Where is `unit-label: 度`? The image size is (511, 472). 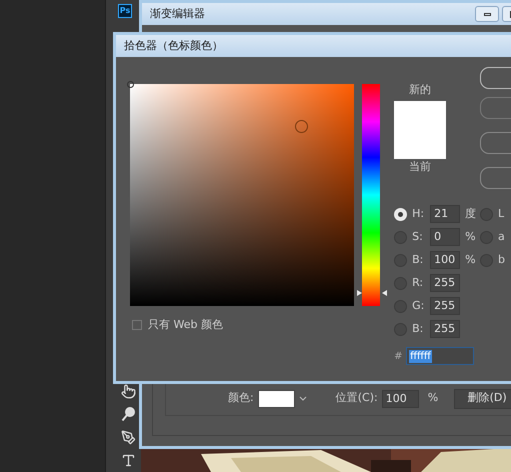 unit-label: 度 is located at coordinates (470, 214).